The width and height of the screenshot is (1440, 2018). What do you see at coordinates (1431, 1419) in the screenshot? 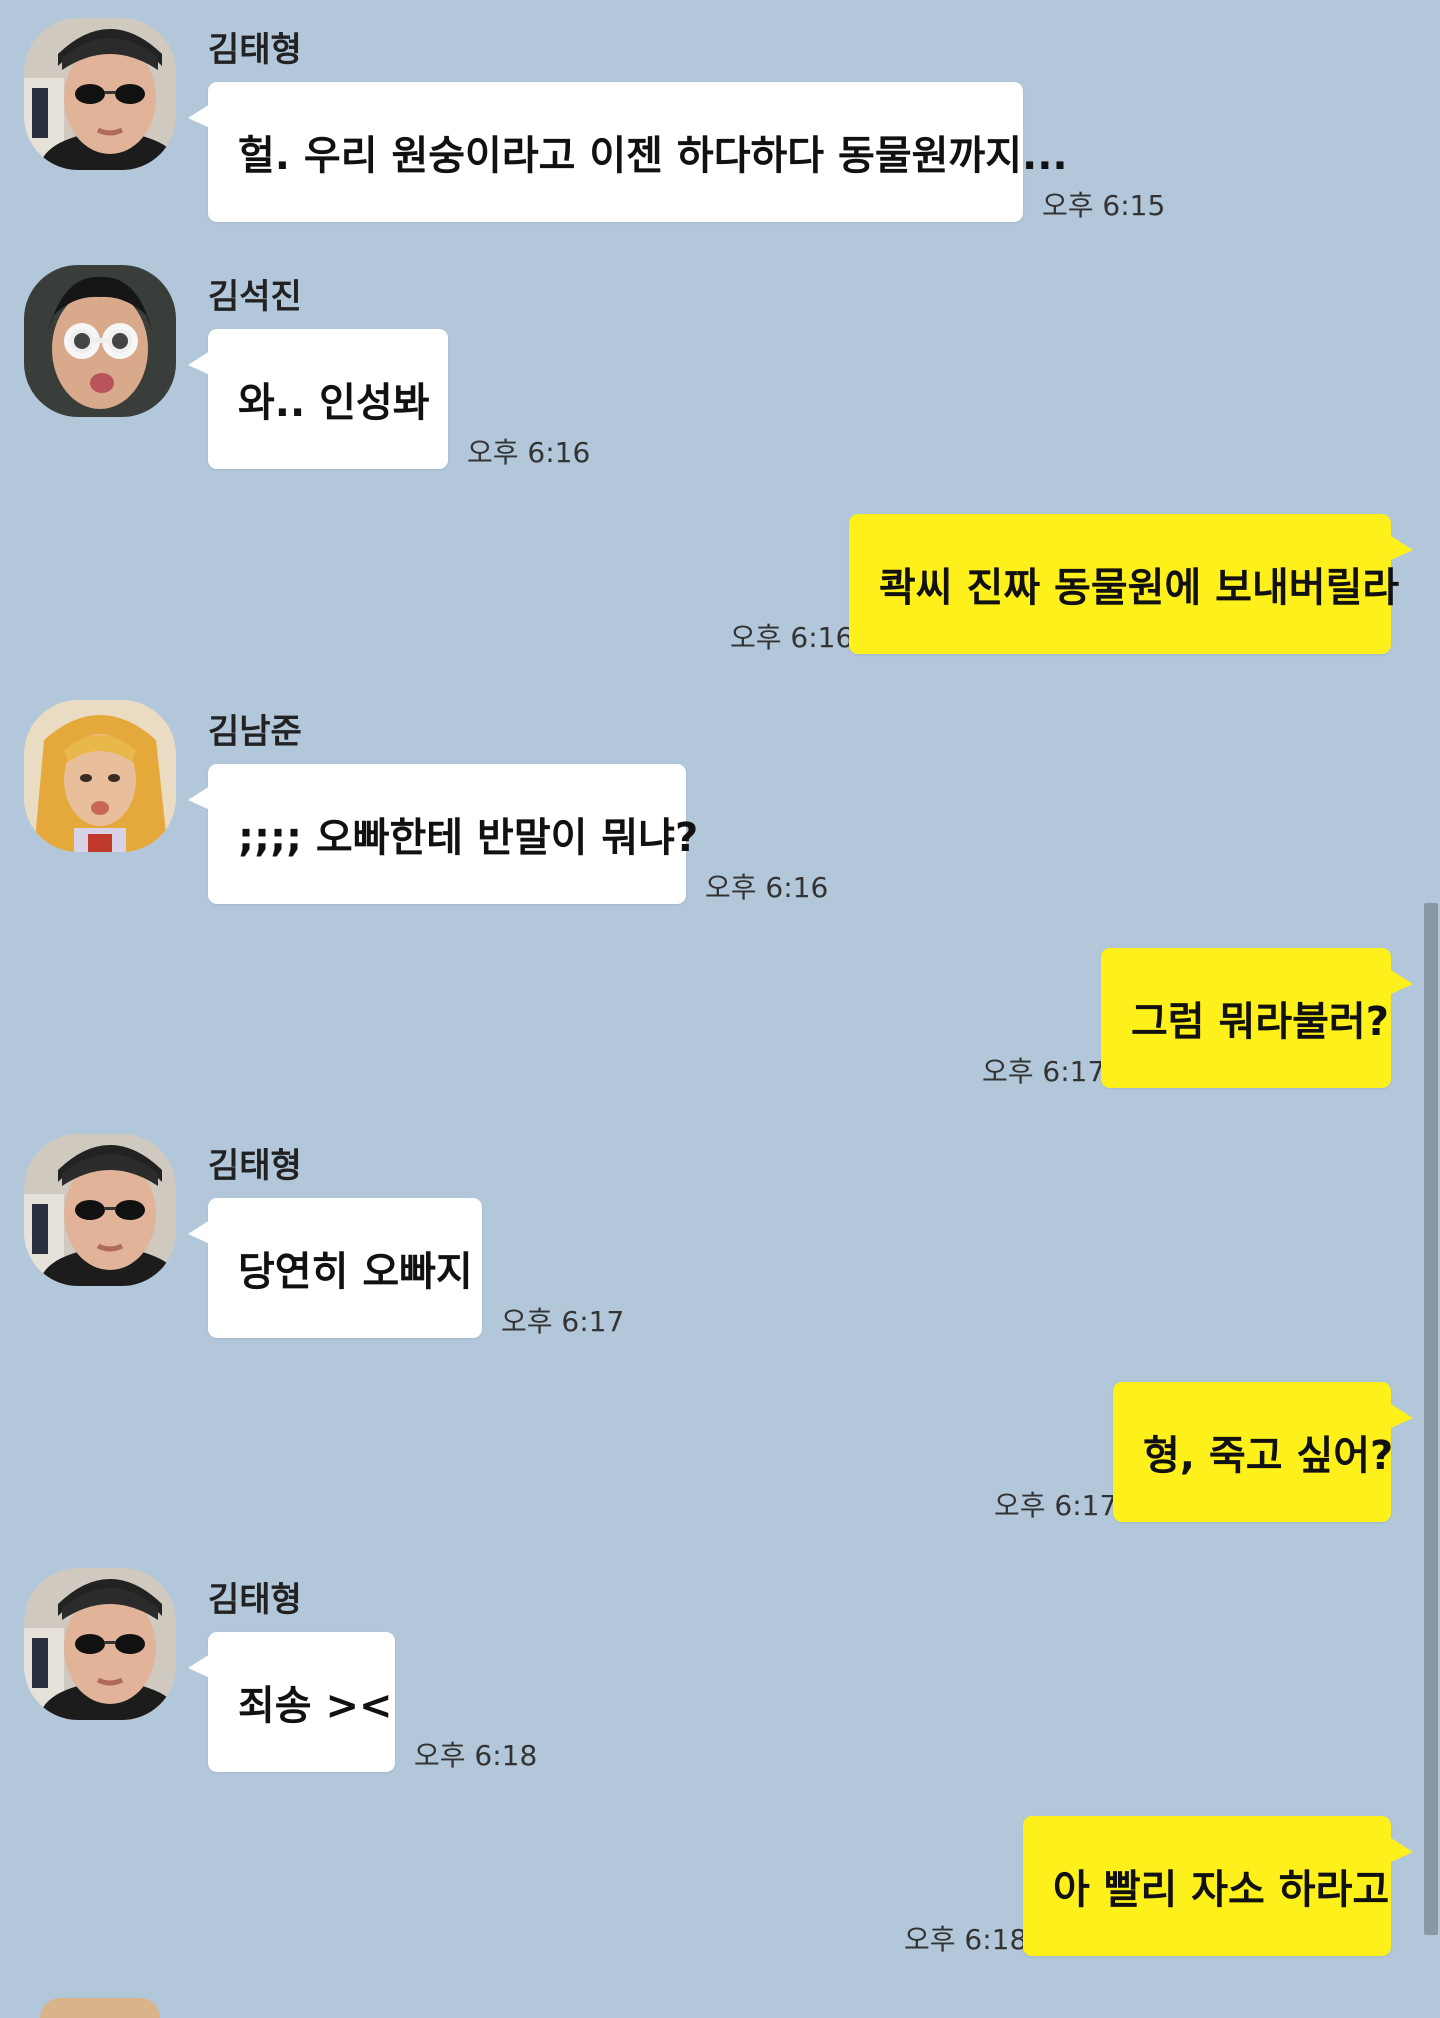
I see `scrollbar` at bounding box center [1431, 1419].